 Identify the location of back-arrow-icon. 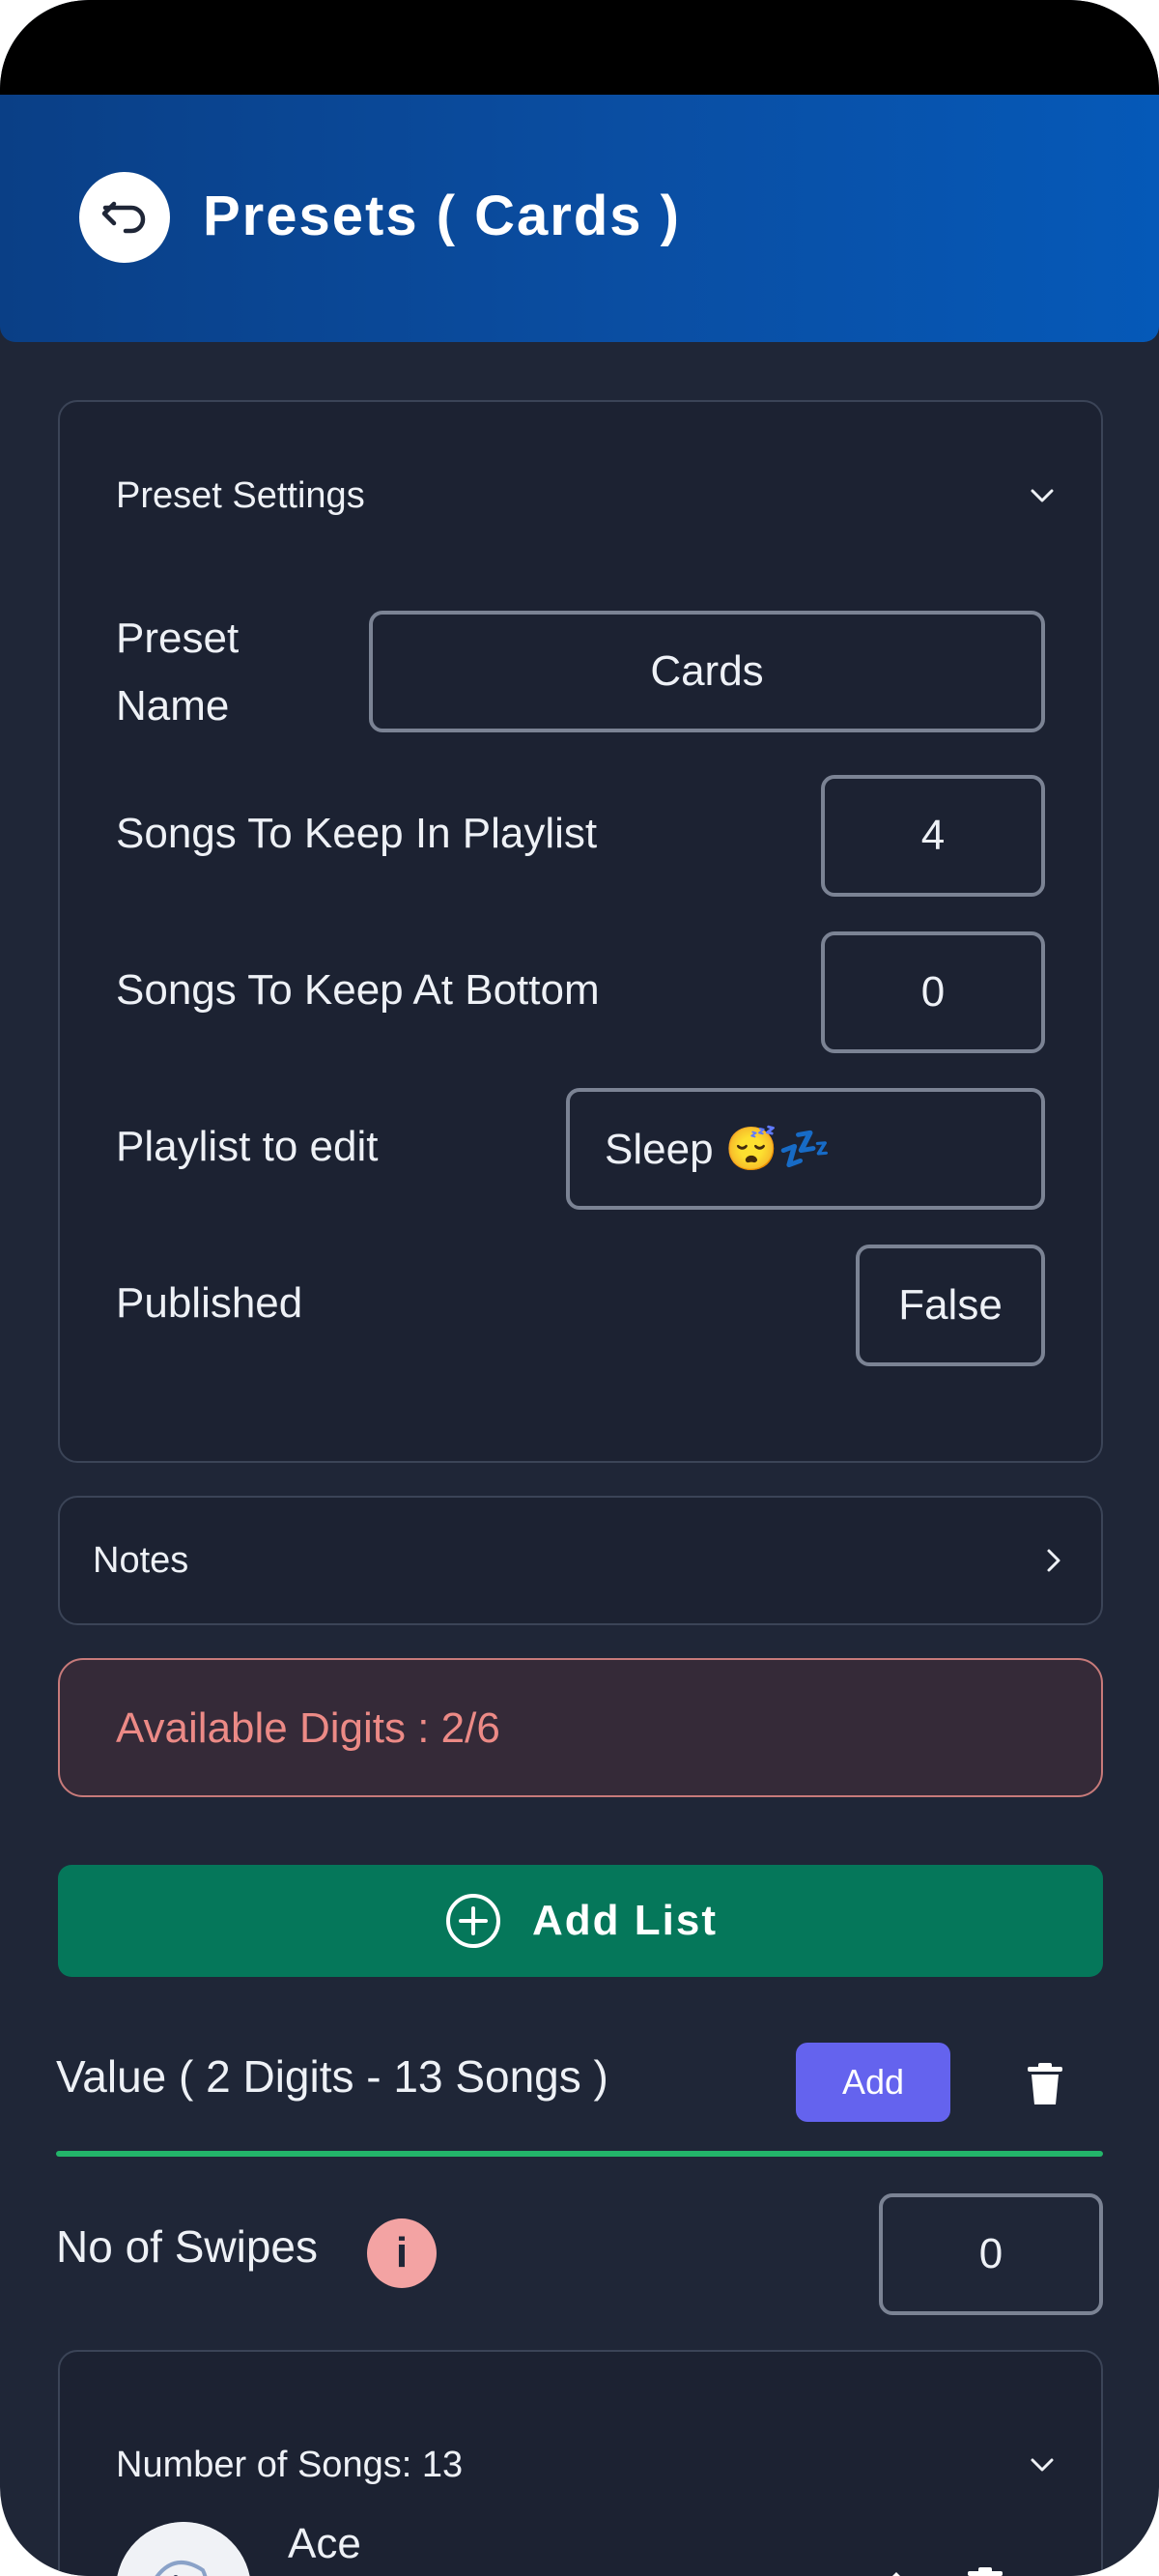
(123, 218).